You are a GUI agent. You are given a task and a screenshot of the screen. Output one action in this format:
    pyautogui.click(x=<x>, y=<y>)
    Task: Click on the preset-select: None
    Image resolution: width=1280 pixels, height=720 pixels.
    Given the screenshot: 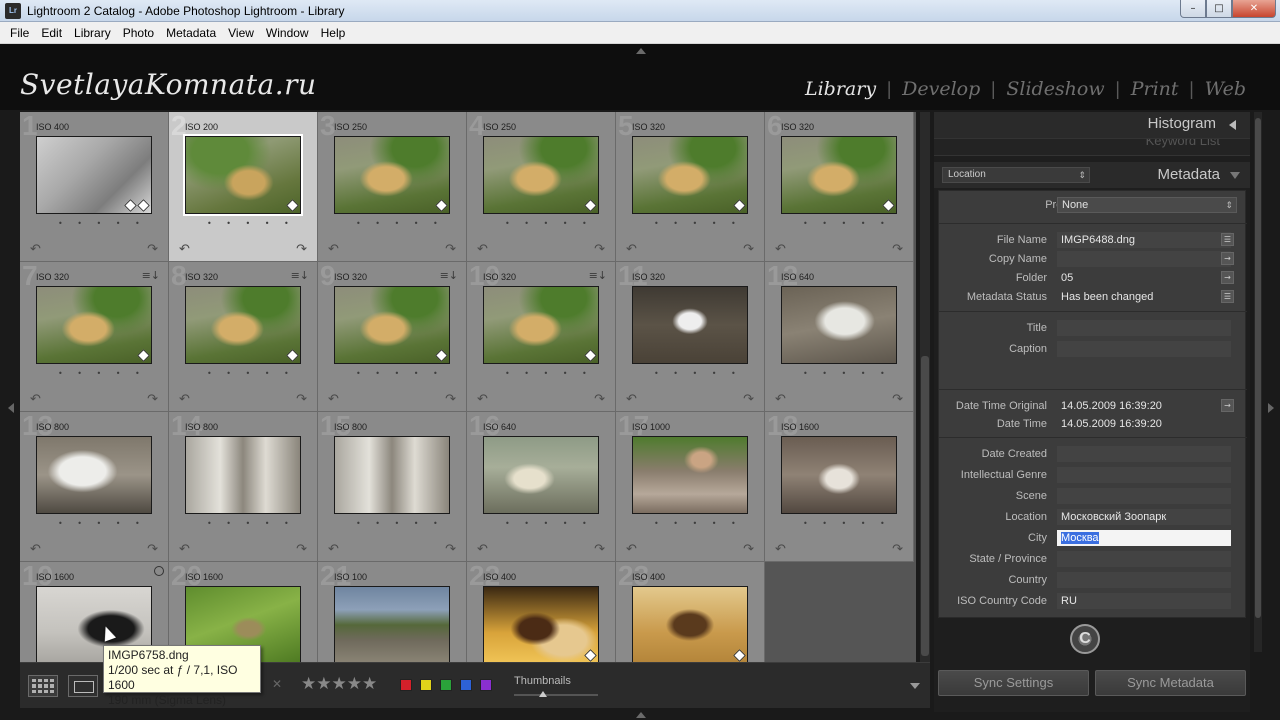 What is the action you would take?
    pyautogui.click(x=1147, y=205)
    